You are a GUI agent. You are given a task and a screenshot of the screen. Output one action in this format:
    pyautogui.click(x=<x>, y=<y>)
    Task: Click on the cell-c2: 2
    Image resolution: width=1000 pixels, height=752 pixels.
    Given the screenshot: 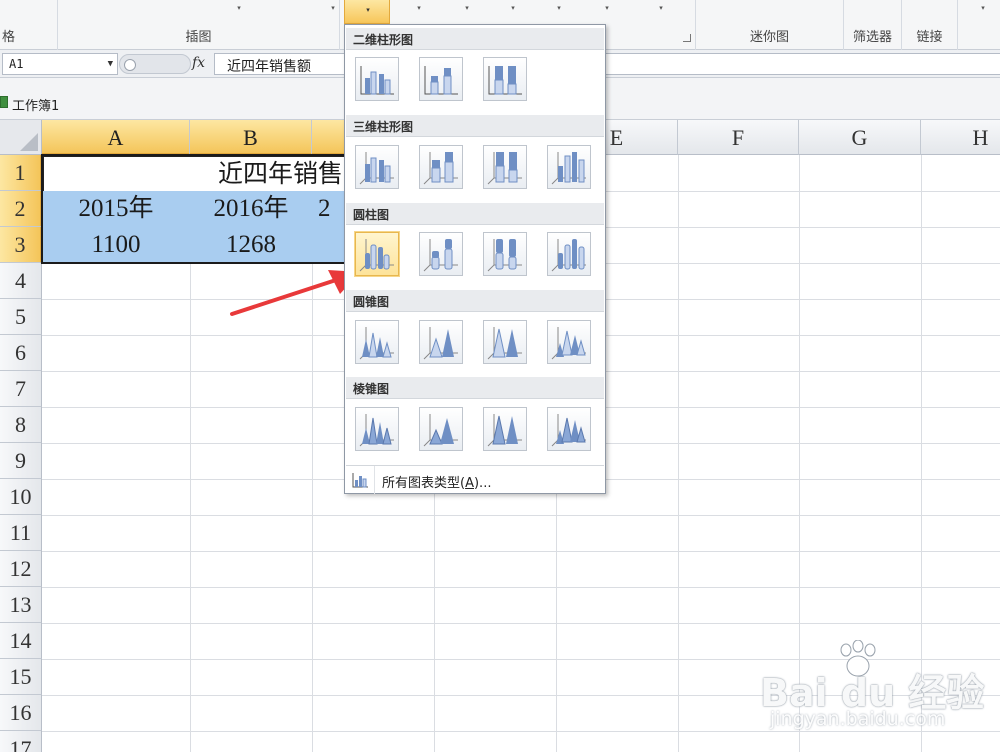 What is the action you would take?
    pyautogui.click(x=328, y=209)
    